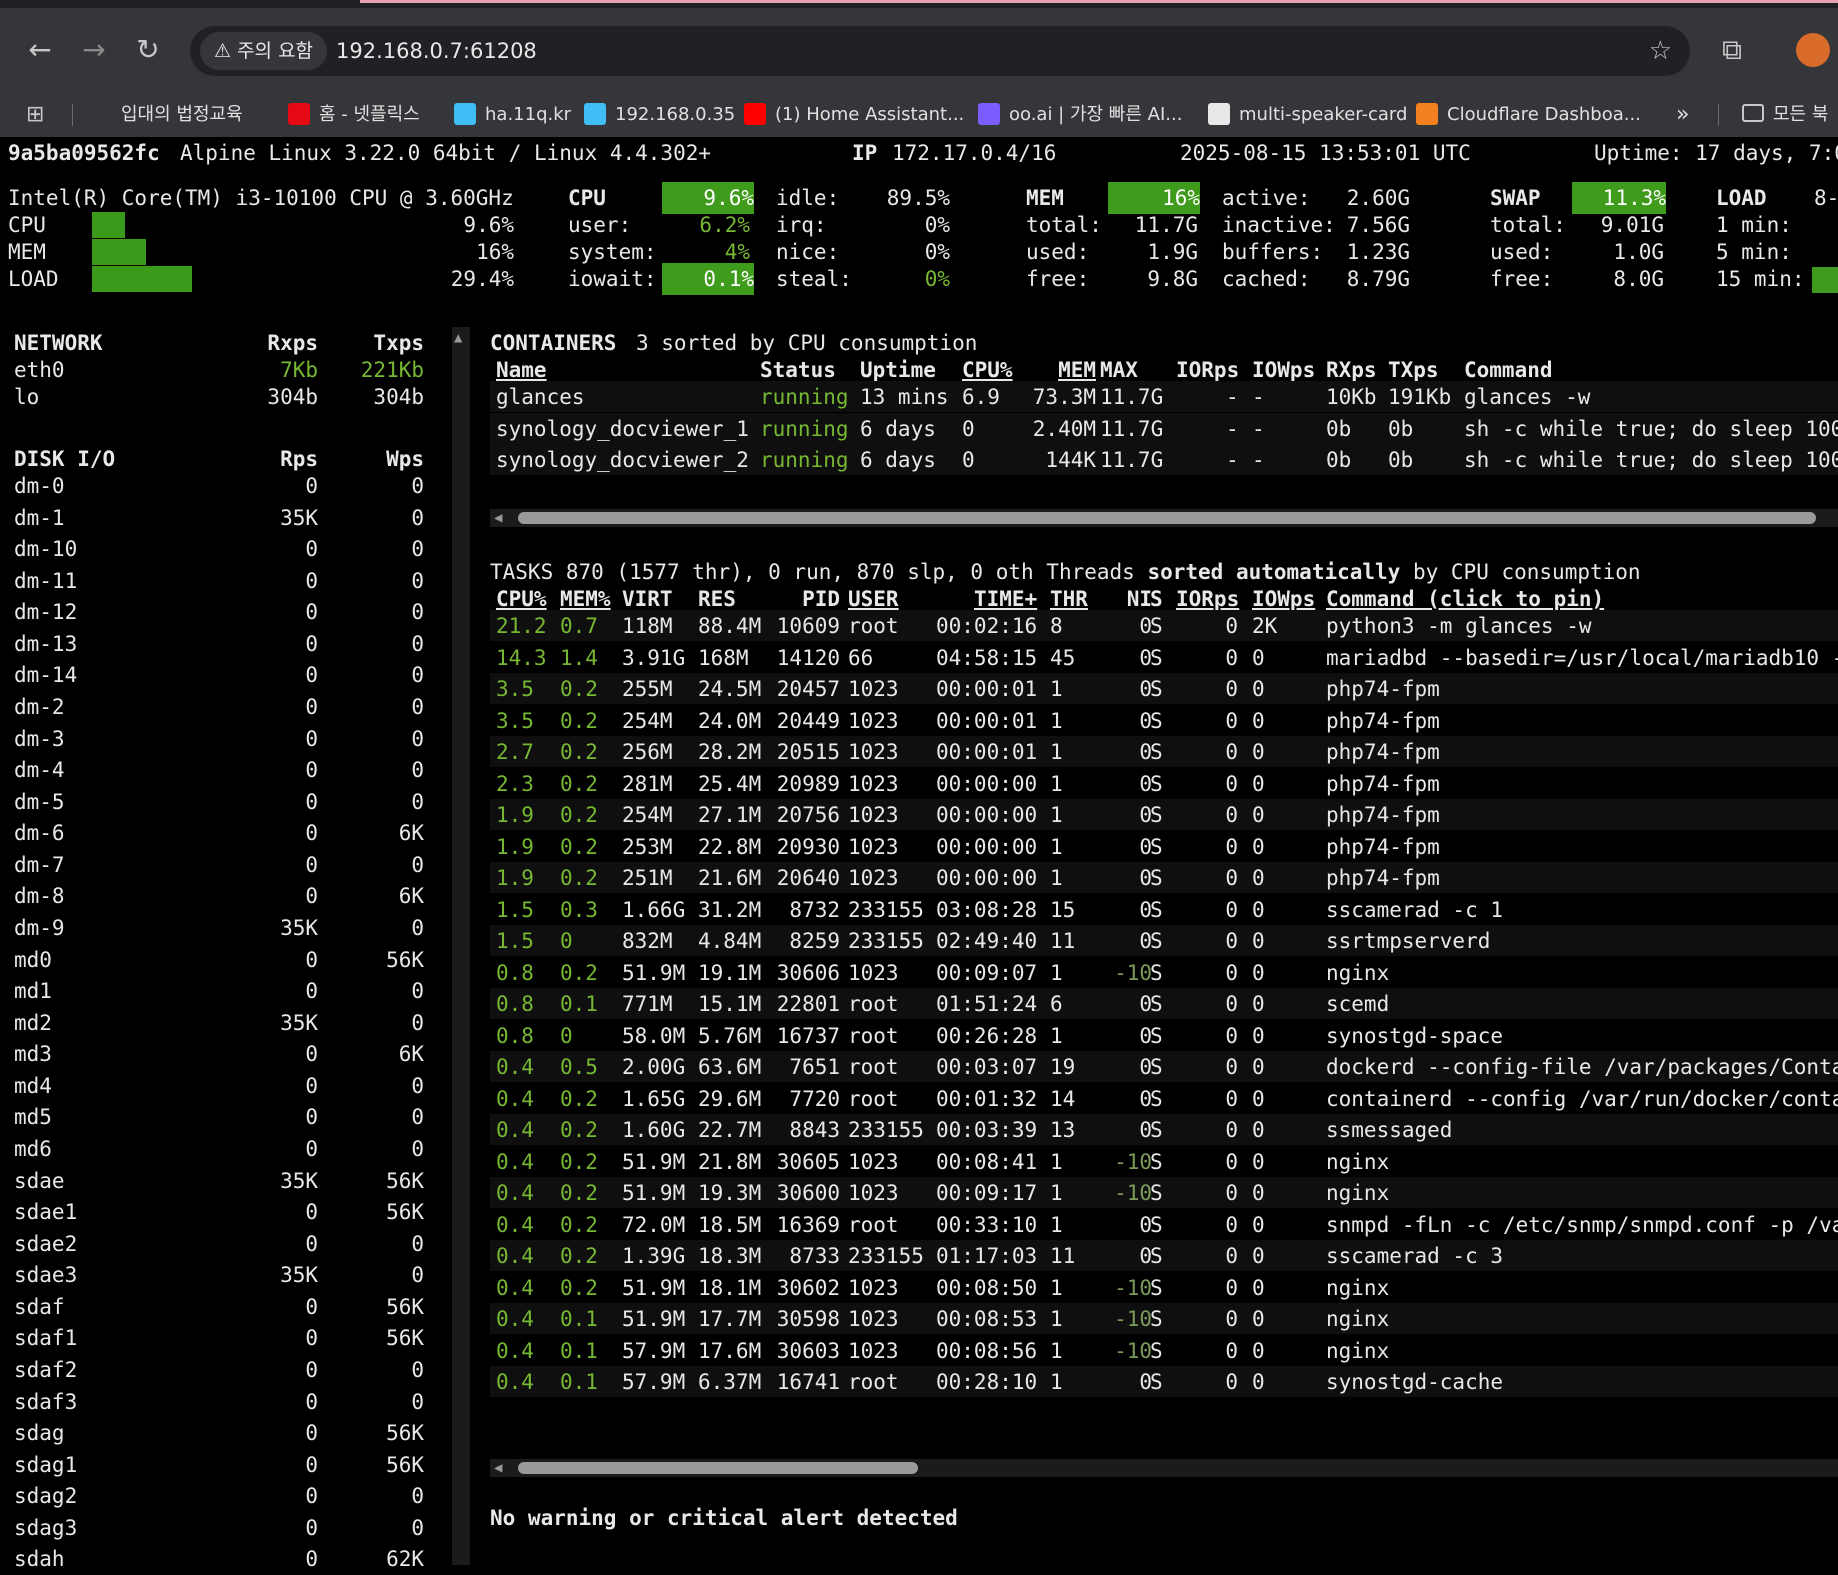  I want to click on scroll-up-icon: ▲, so click(458, 338).